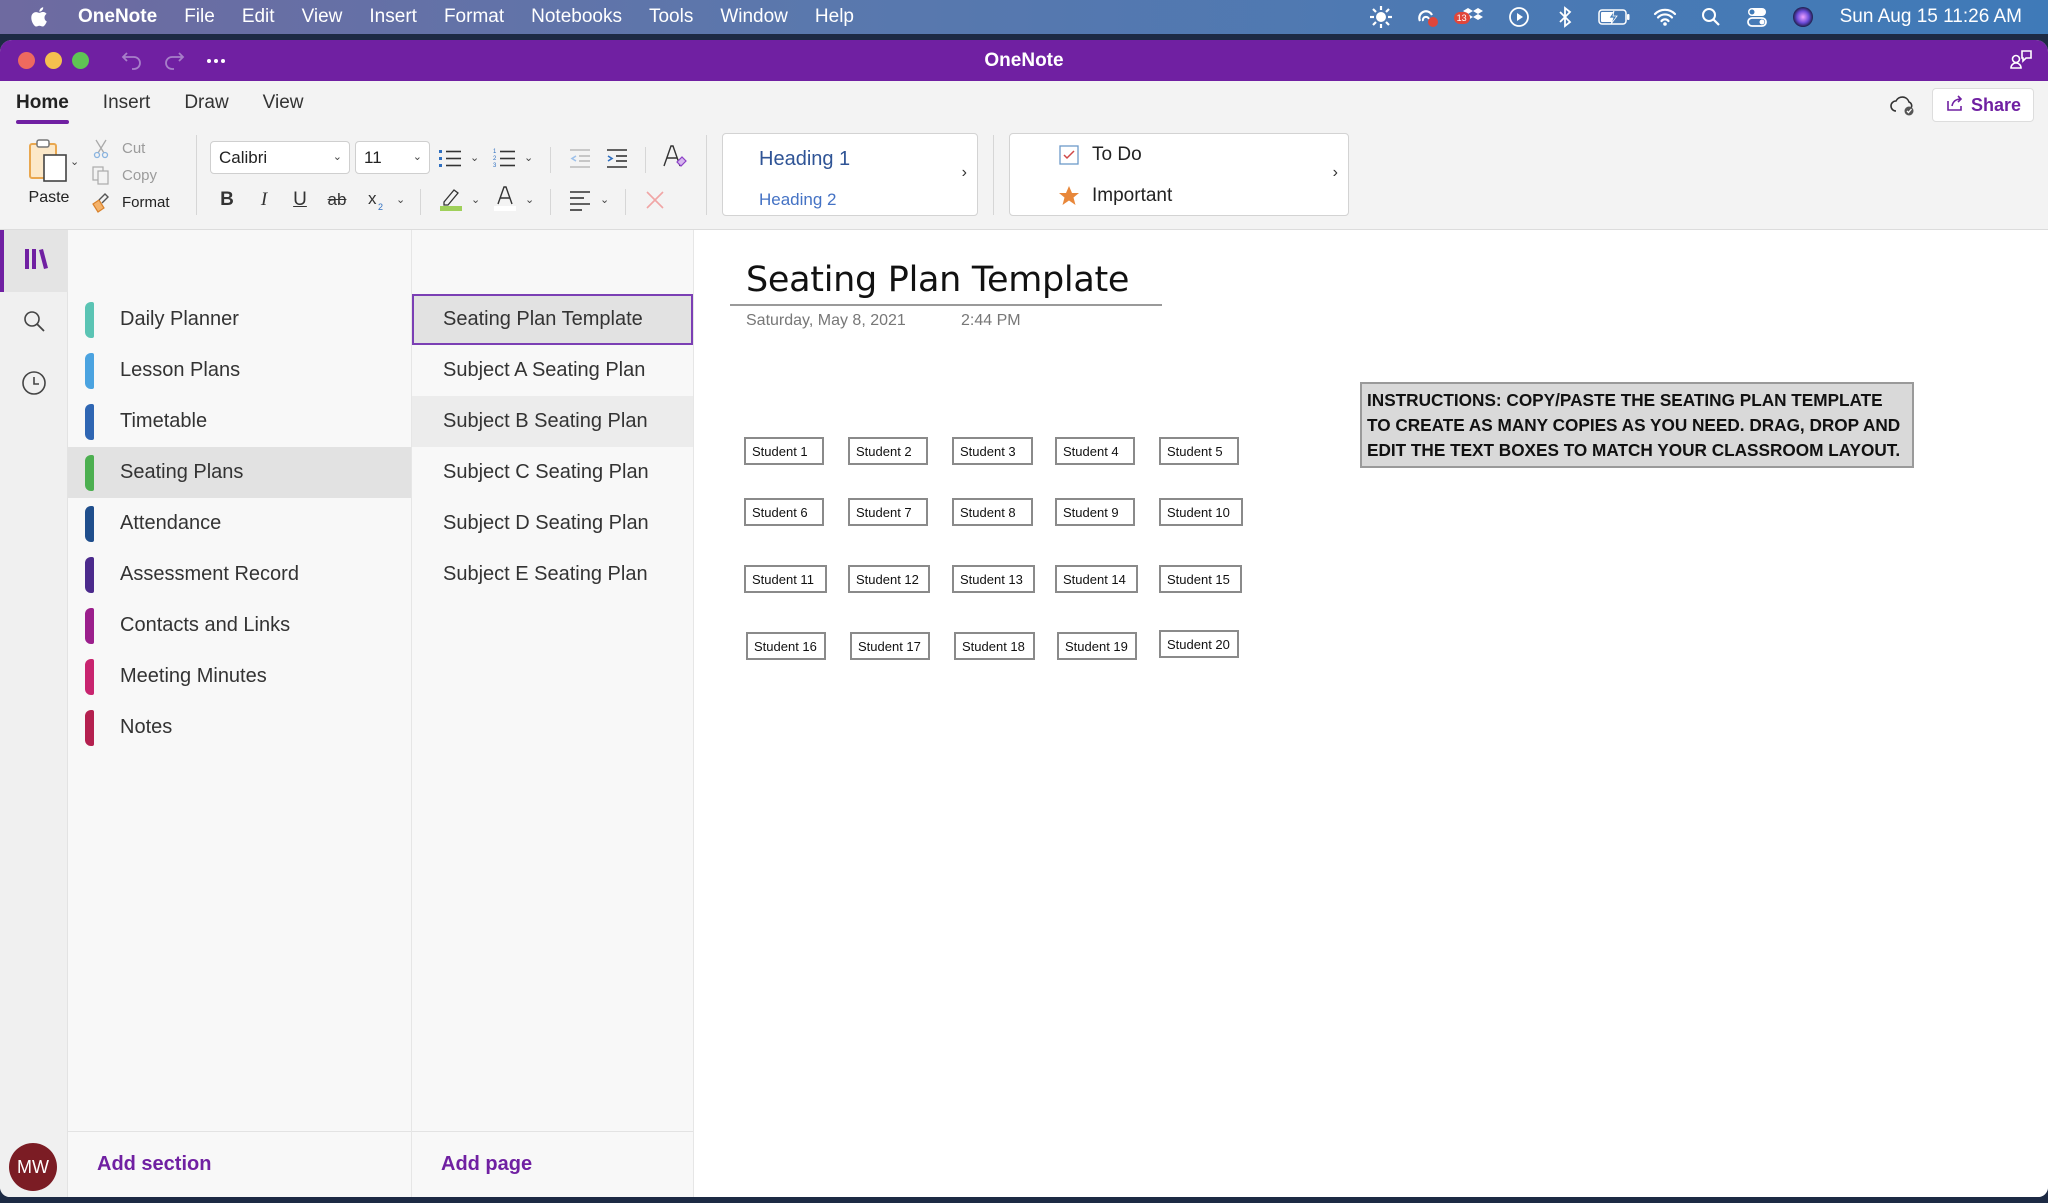 The height and width of the screenshot is (1203, 2048). Describe the element at coordinates (450, 158) in the screenshot. I see `bullet-list-icon` at that location.